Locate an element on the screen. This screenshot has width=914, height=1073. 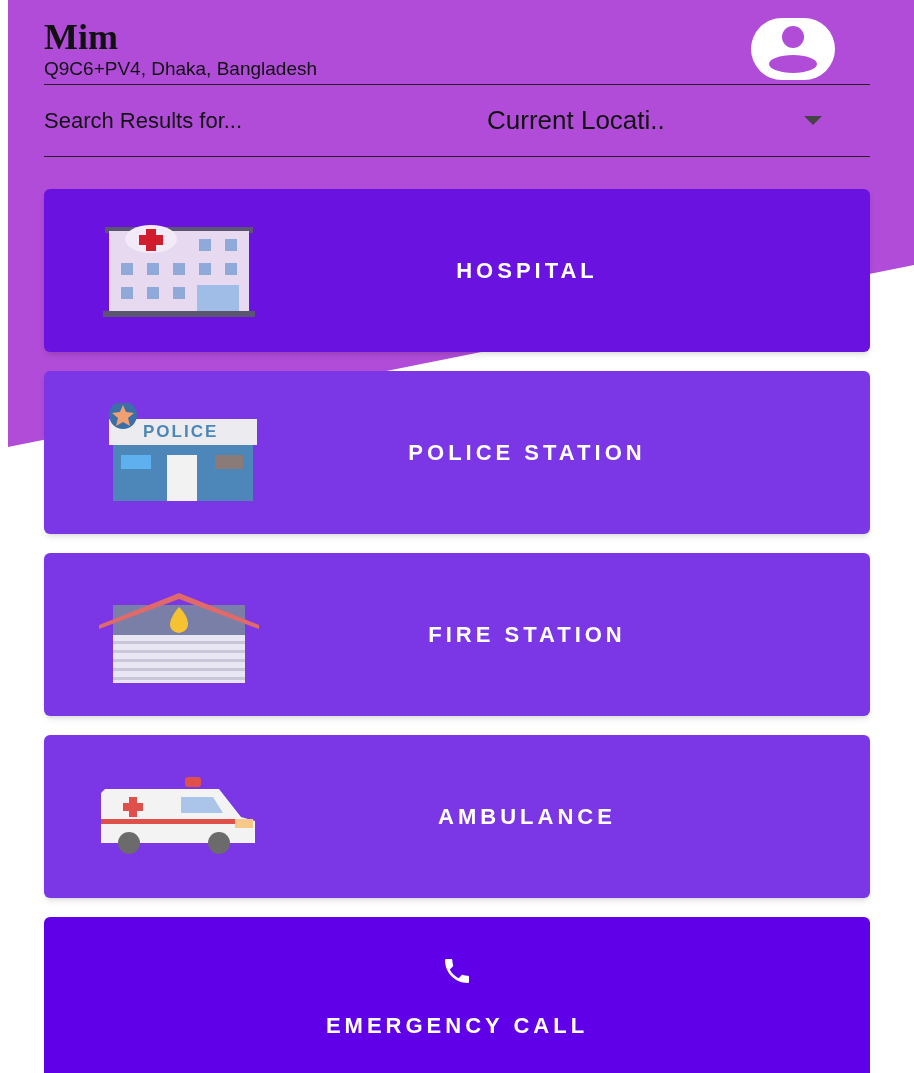
service-label: AMBULANCE is located at coordinates (527, 817).